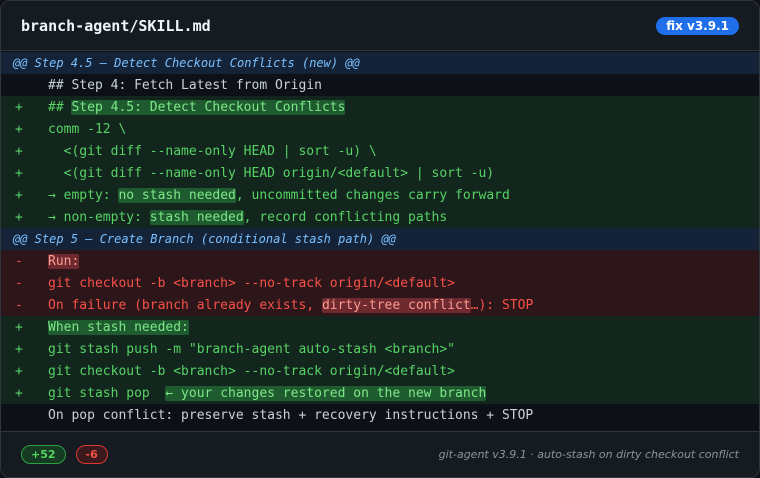 This screenshot has width=760, height=478. What do you see at coordinates (380, 26) in the screenshot?
I see `file-header: branch-agent/SKILL.md fix v3.9.1` at bounding box center [380, 26].